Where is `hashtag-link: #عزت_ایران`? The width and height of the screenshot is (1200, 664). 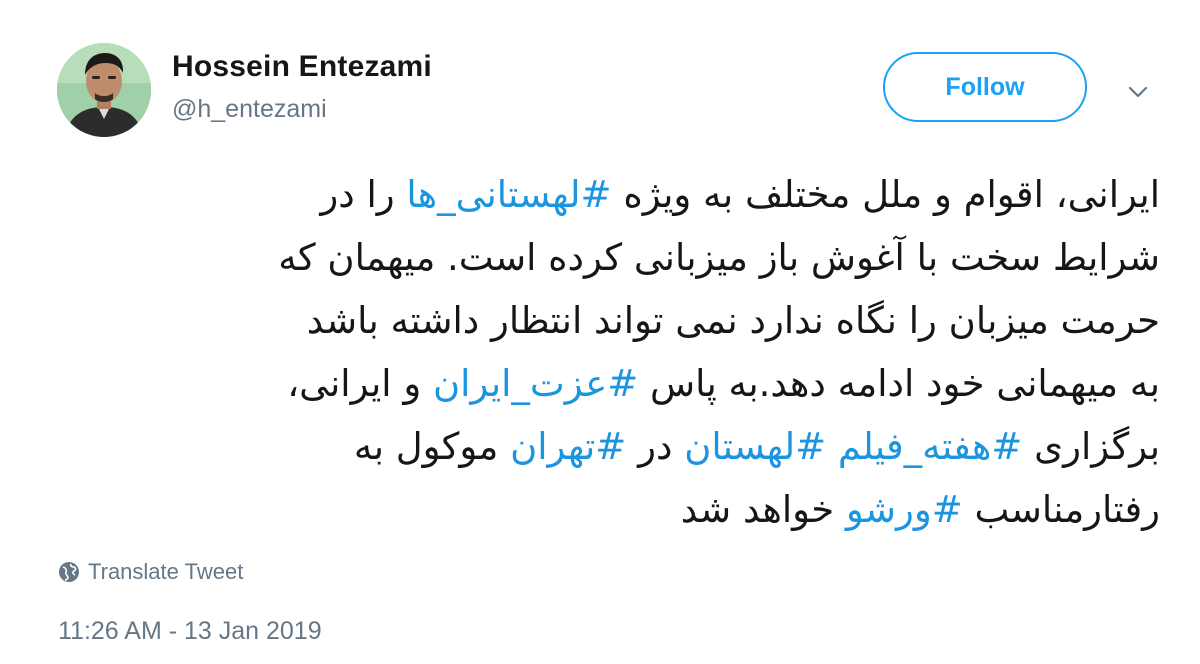 hashtag-link: #عزت_ایران is located at coordinates (535, 383).